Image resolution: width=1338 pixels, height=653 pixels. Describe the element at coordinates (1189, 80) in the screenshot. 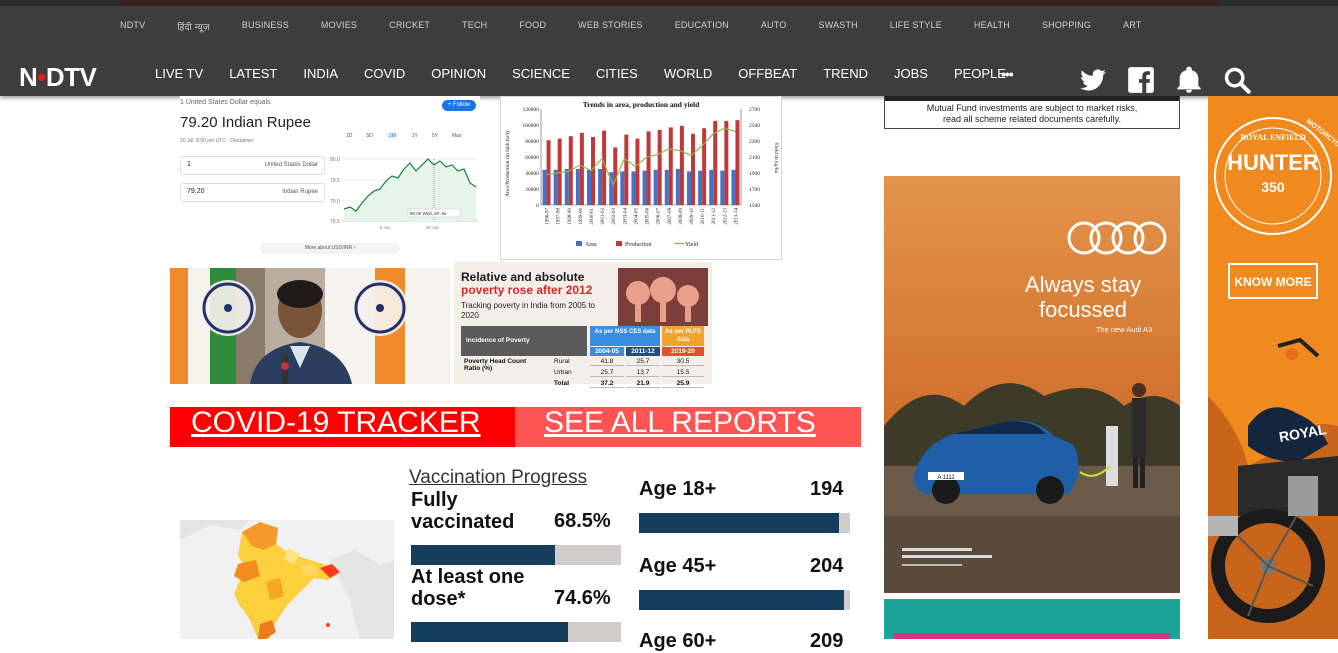

I see `bell-icon` at that location.